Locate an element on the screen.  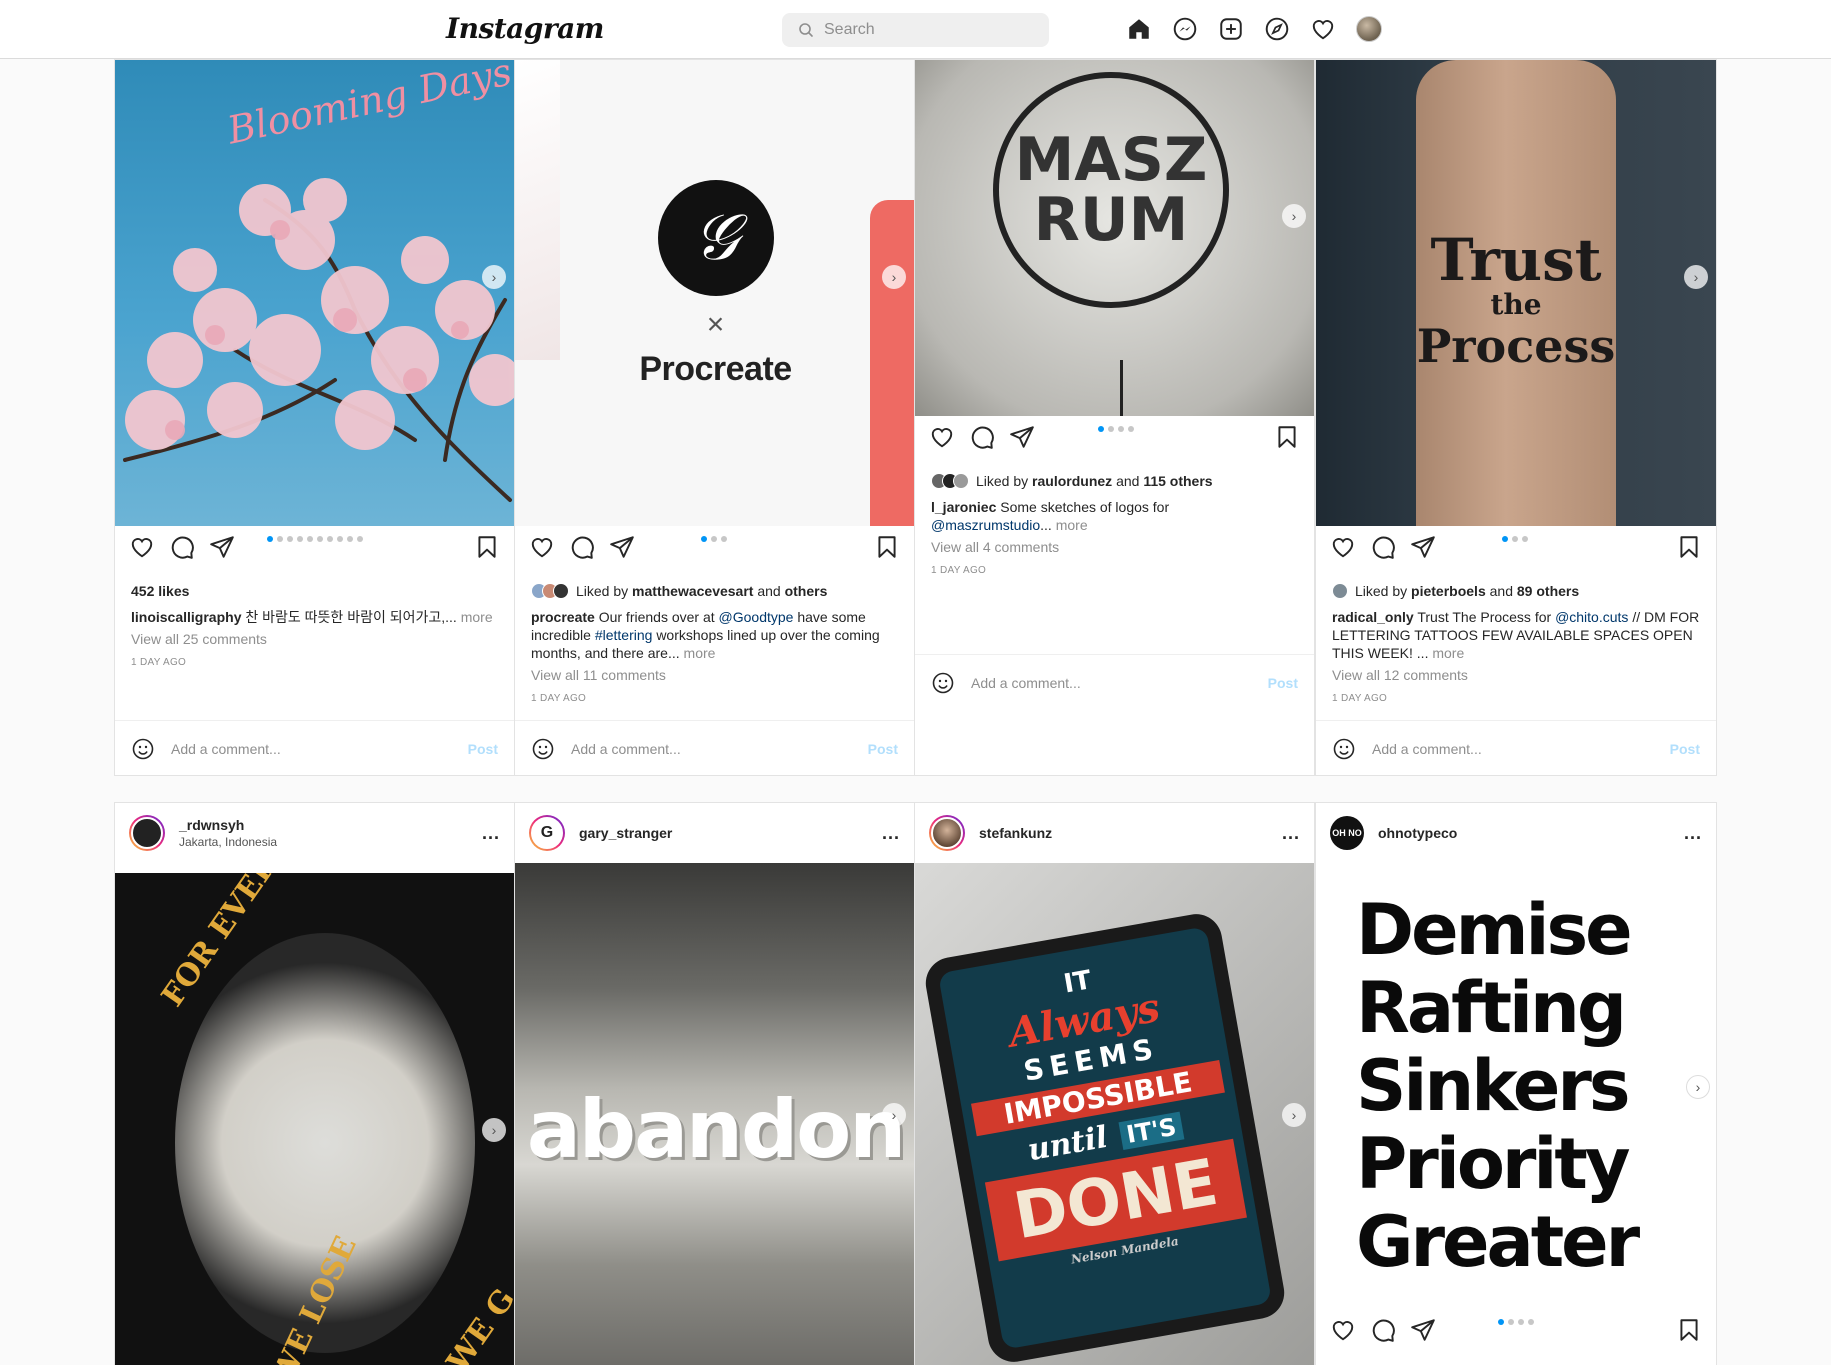
liked-by-user: matthewacevesart is located at coordinates (692, 591).